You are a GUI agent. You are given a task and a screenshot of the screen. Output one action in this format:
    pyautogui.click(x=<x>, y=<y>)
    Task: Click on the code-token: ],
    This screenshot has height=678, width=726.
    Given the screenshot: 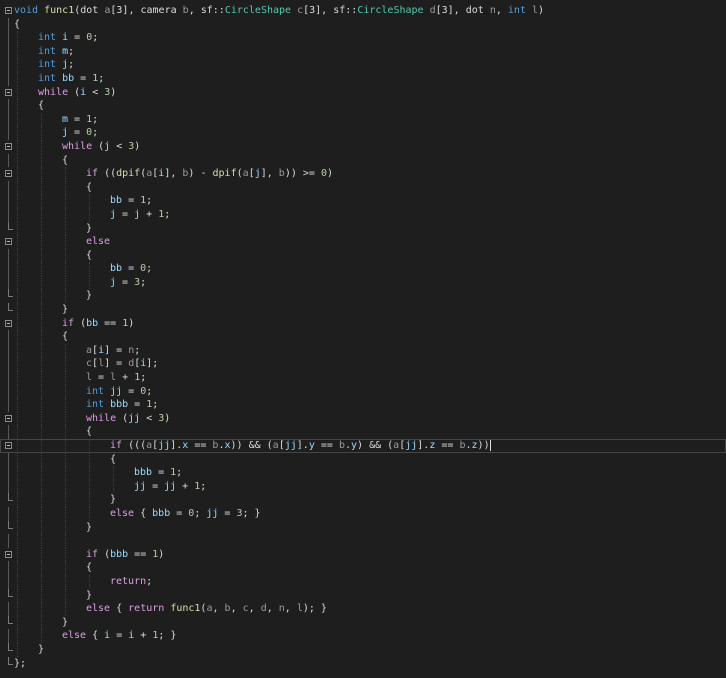 What is the action you would take?
    pyautogui.click(x=269, y=174)
    